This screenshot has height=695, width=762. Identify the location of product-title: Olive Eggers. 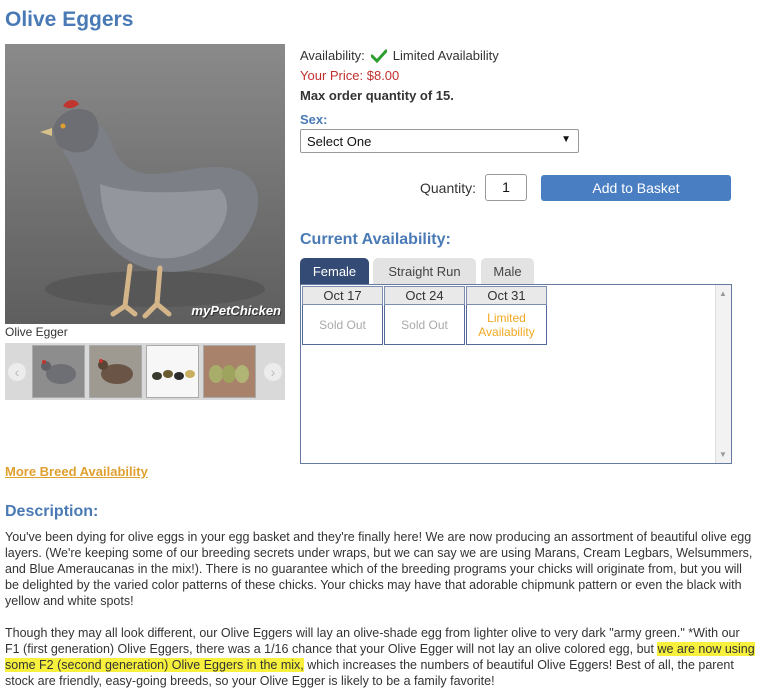
(69, 19).